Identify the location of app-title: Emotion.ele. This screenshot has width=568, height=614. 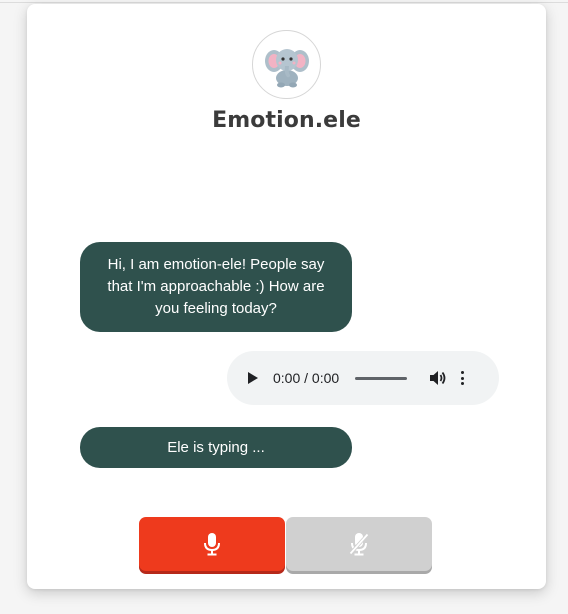
(286, 120).